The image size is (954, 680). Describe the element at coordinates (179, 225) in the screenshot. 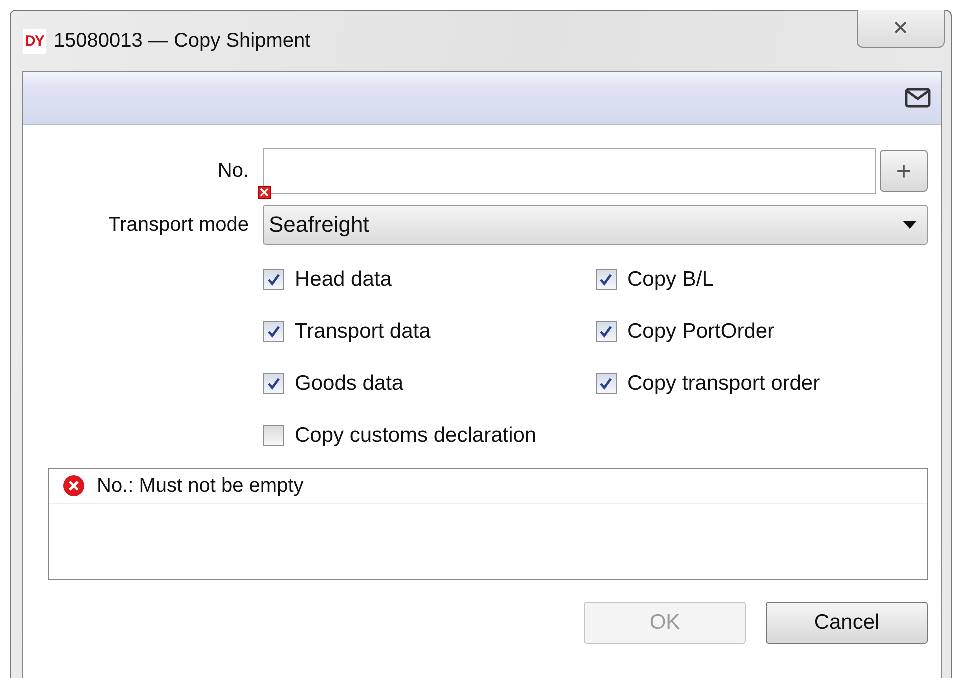

I see `field-label: Transport mode` at that location.